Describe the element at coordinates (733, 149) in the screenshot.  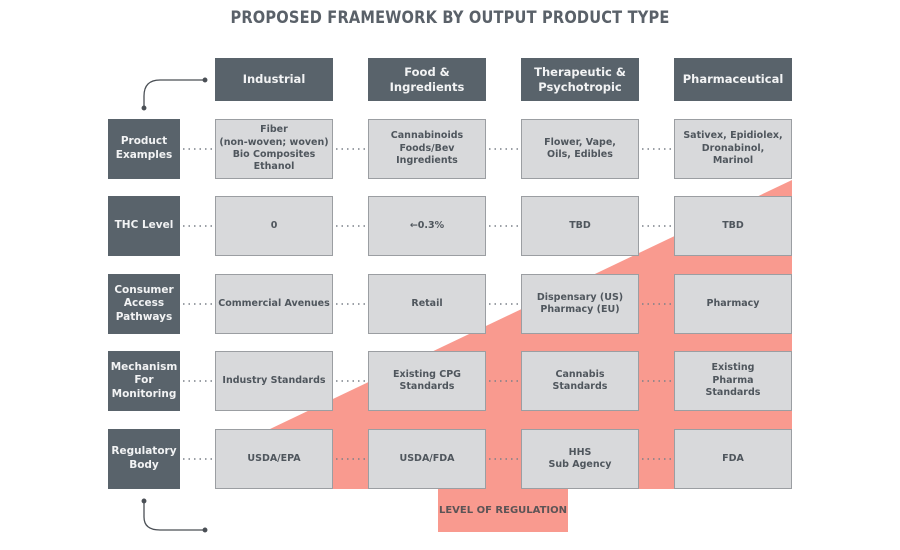
I see `cell-product-examples-pharmaceutical: Sativex, Epidiolex, Dronabinol, Marinol` at that location.